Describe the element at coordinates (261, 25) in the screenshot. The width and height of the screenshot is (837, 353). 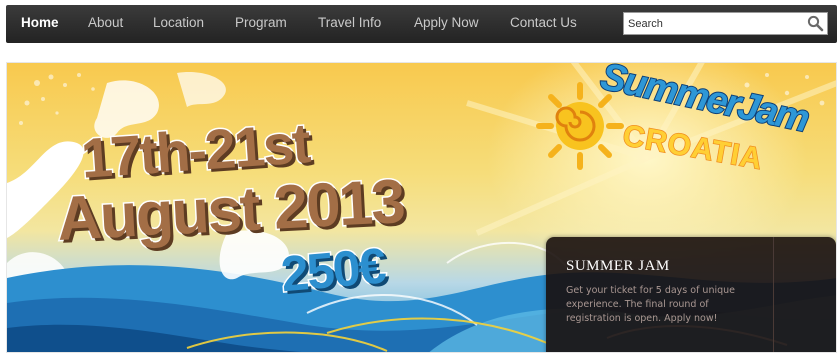
I see `nav-program: Program` at that location.